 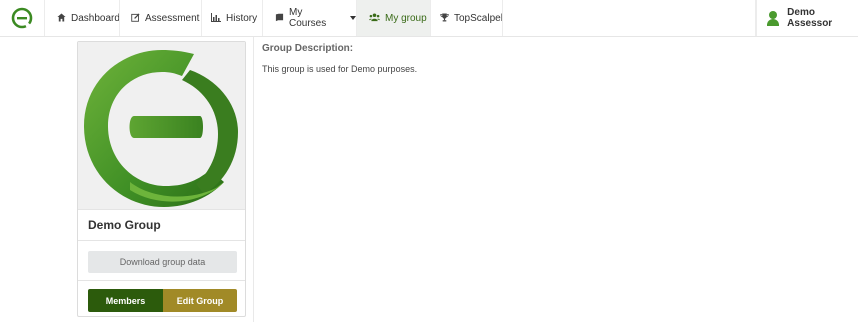 What do you see at coordinates (124, 225) in the screenshot?
I see `group-title: Demo Group` at bounding box center [124, 225].